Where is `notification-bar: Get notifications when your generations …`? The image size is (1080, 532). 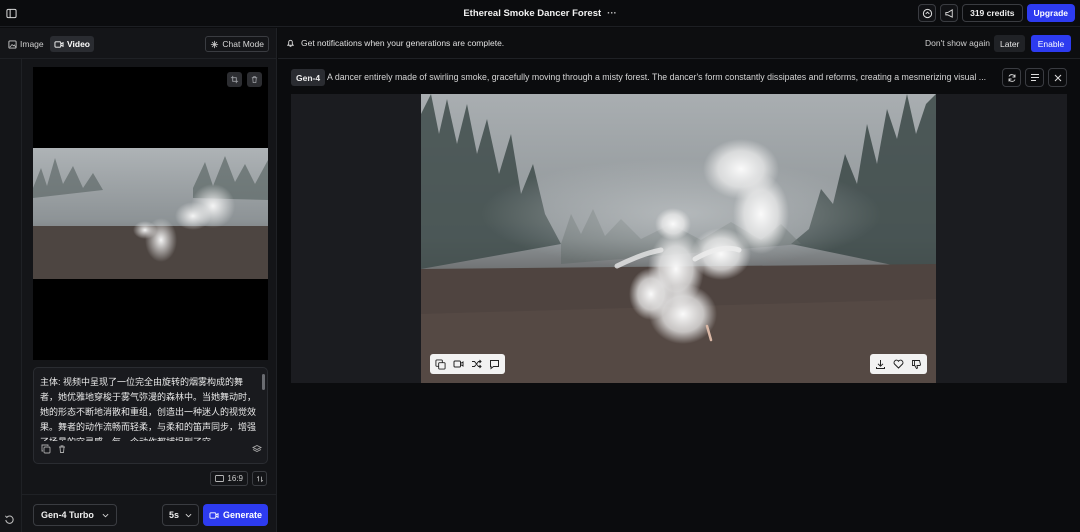
notification-bar: Get notifications when your generations … is located at coordinates (679, 43).